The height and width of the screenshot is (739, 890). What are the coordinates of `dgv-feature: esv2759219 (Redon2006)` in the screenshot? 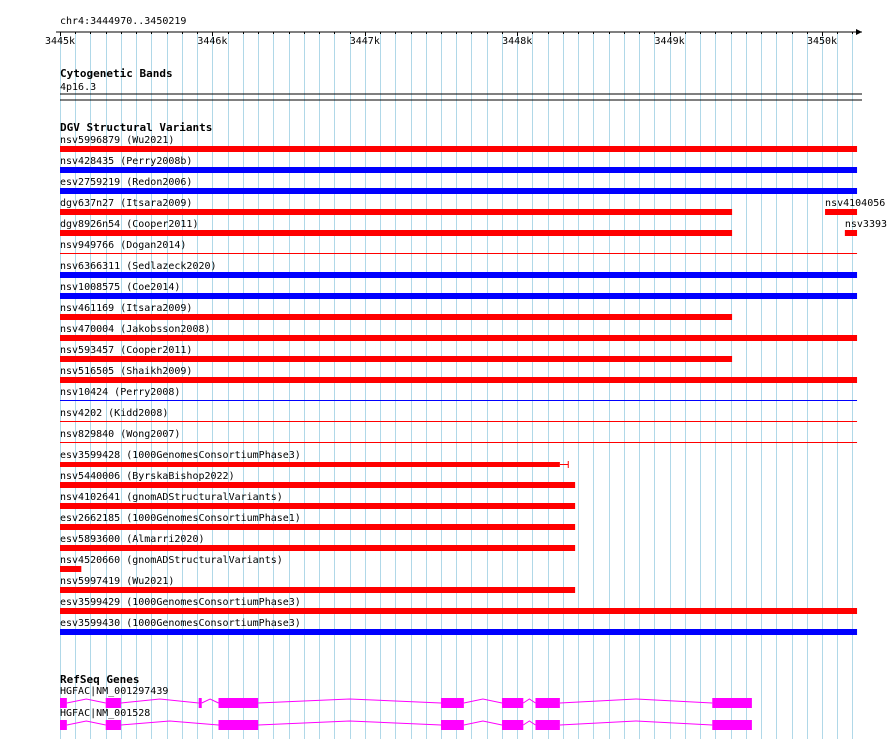 It's located at (459, 185).